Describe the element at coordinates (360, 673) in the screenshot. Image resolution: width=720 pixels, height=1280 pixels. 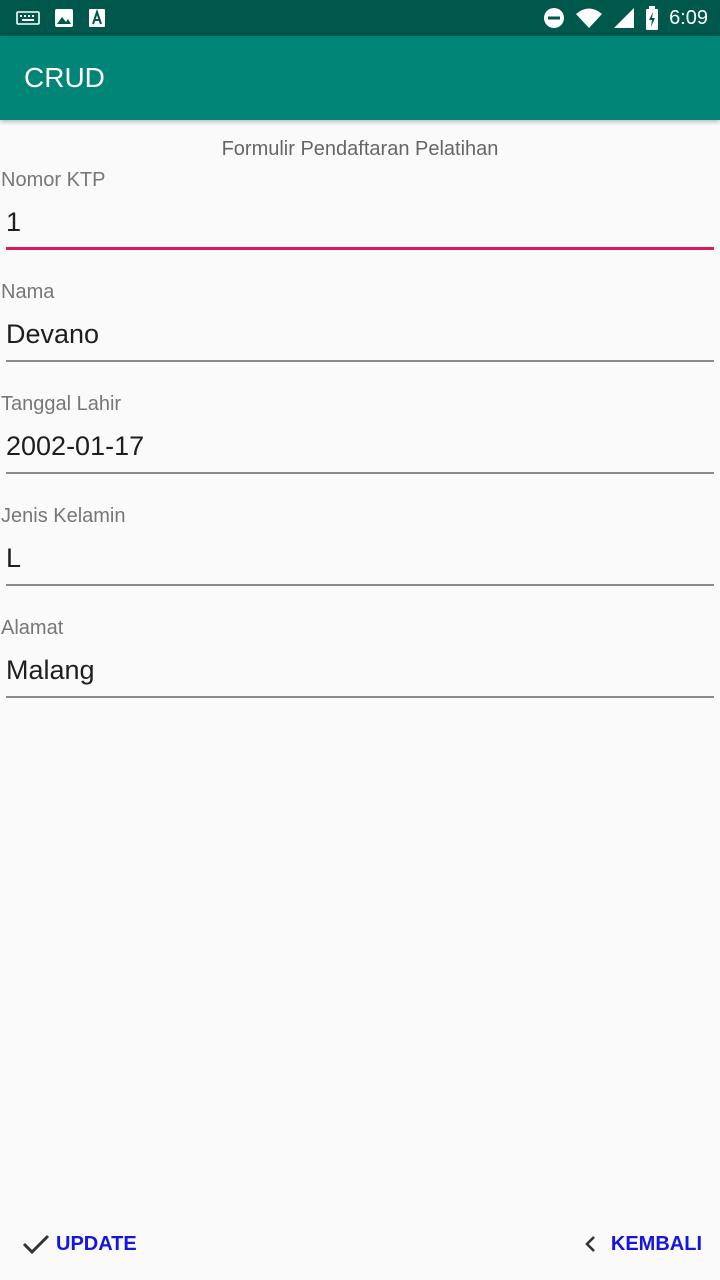
I see `field-alamat: Alamat Malang` at that location.